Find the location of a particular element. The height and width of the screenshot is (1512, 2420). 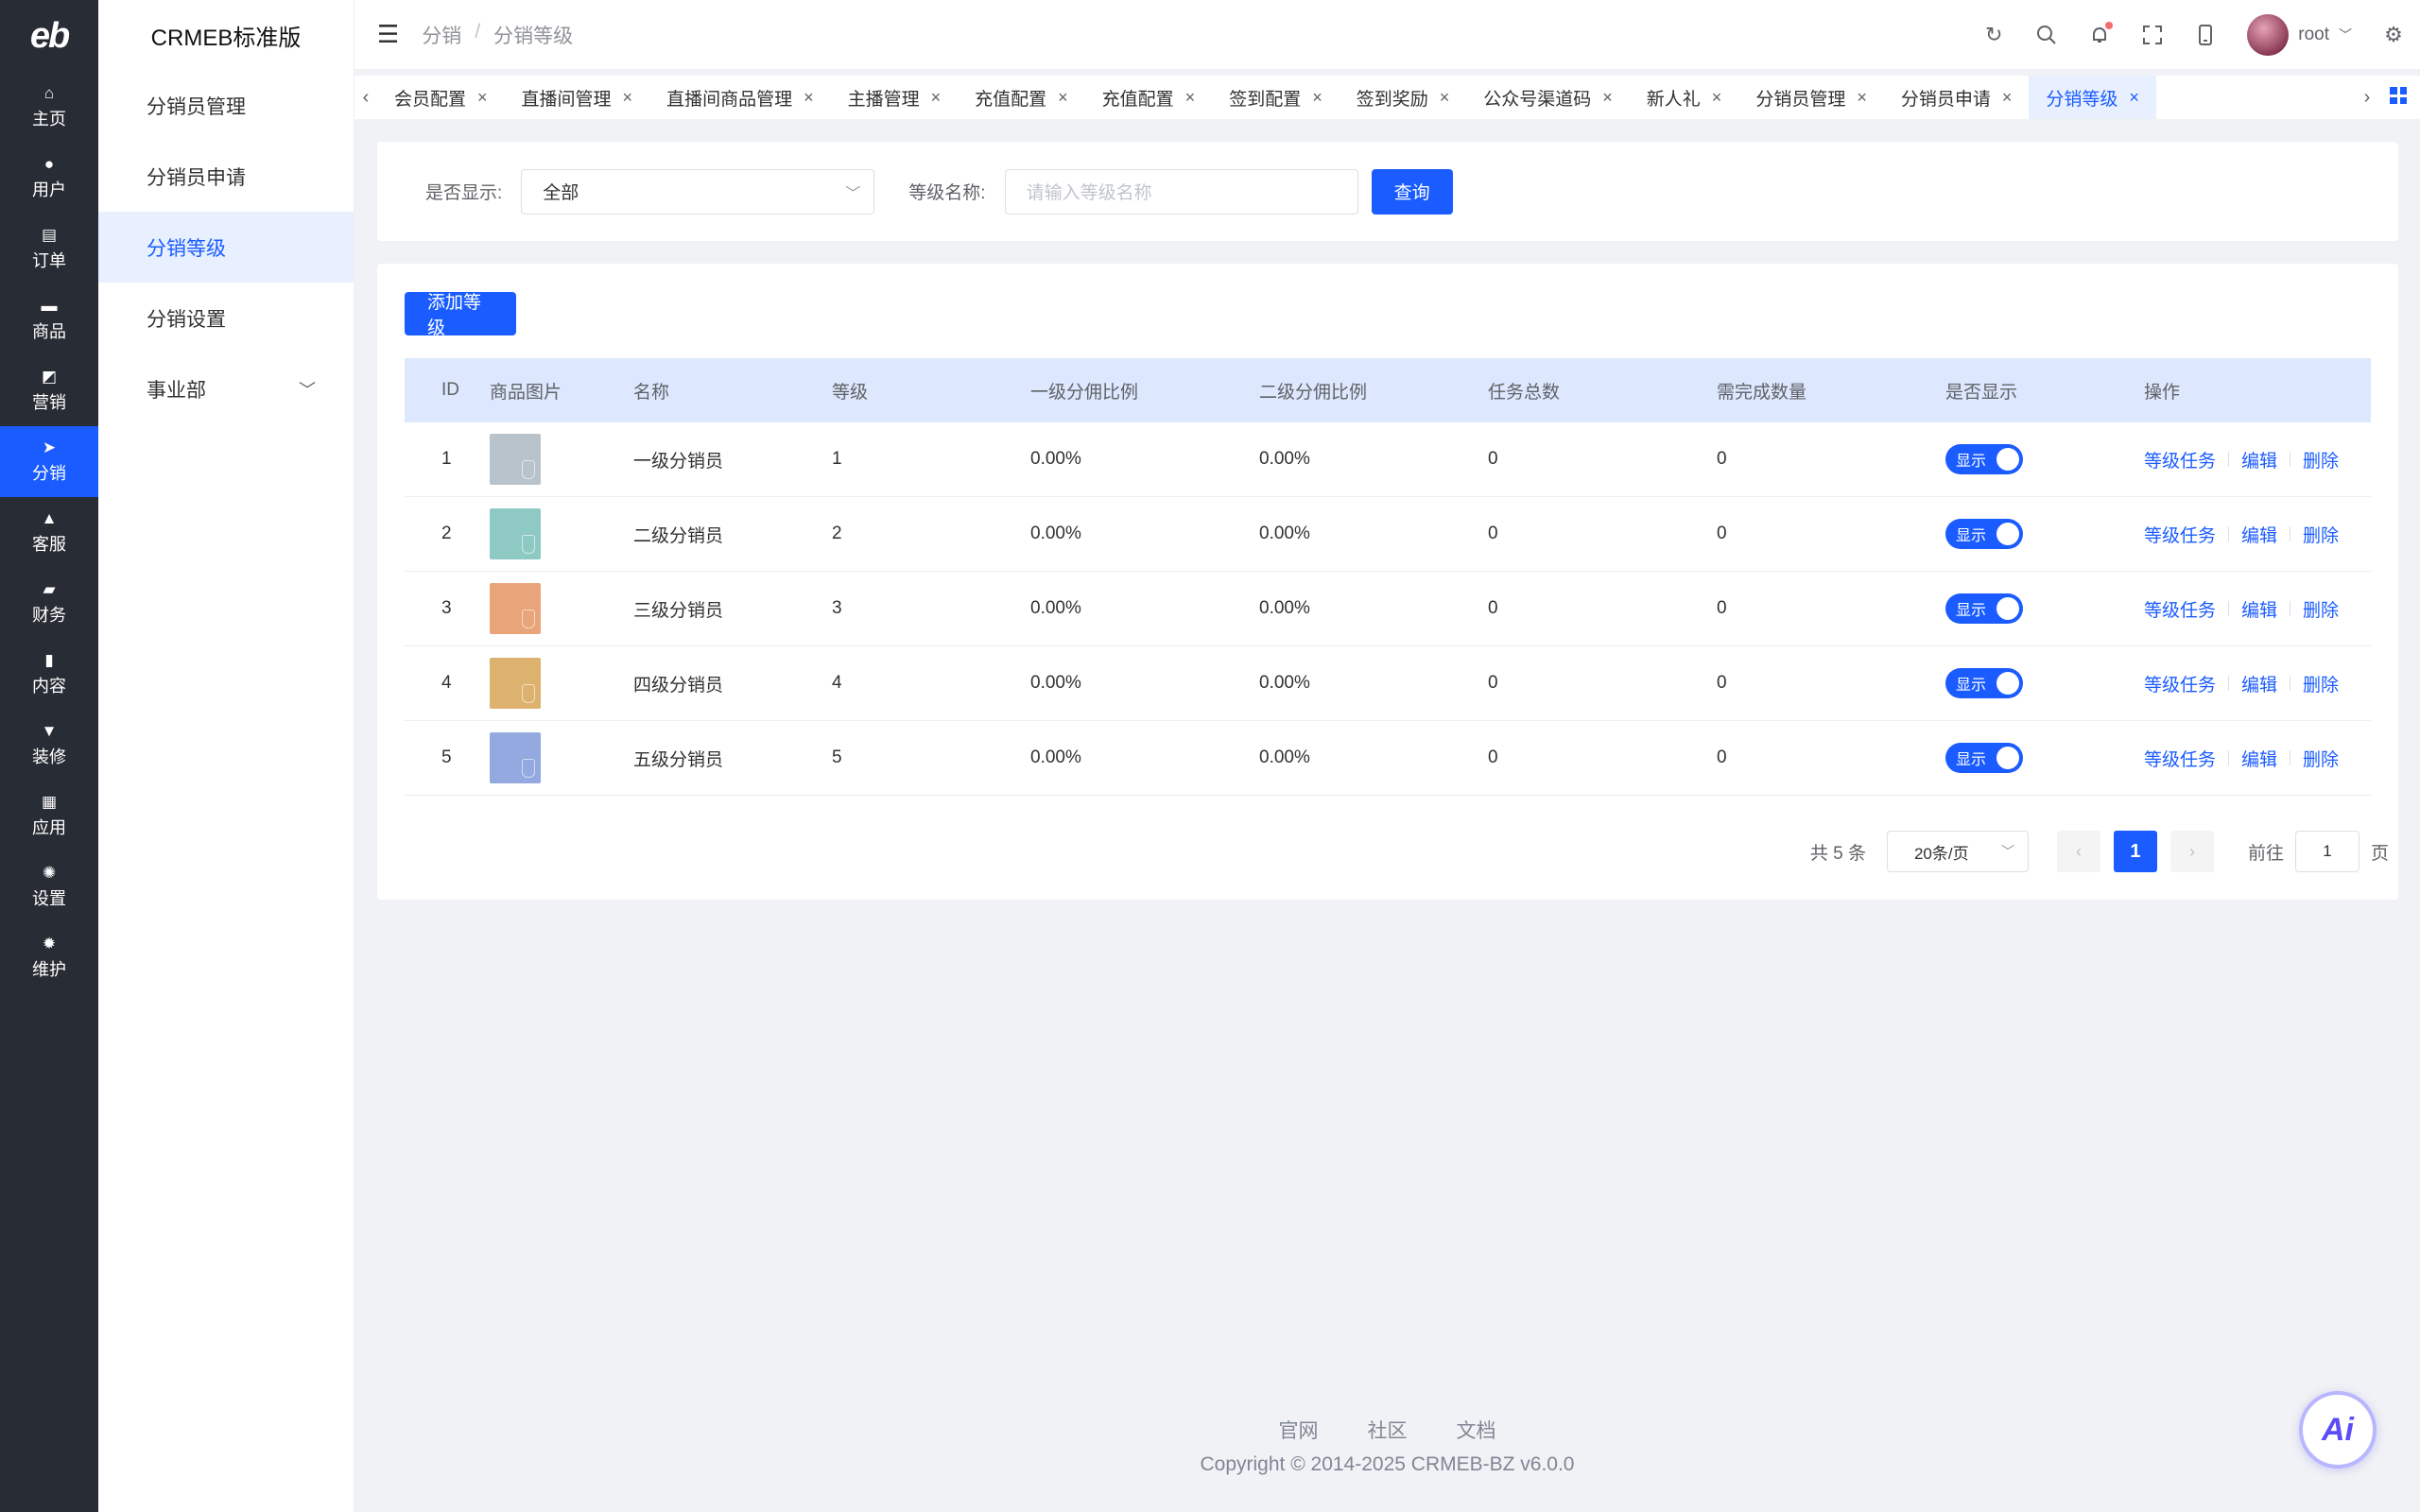

rail-item-order: ▤ 订单 is located at coordinates (49, 249).